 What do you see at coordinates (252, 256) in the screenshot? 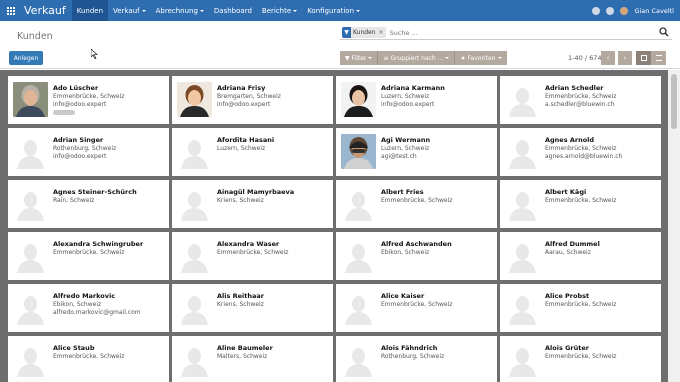
I see `kanban-card: Alexandra Waser Emmenbrücke, Schweiz` at bounding box center [252, 256].